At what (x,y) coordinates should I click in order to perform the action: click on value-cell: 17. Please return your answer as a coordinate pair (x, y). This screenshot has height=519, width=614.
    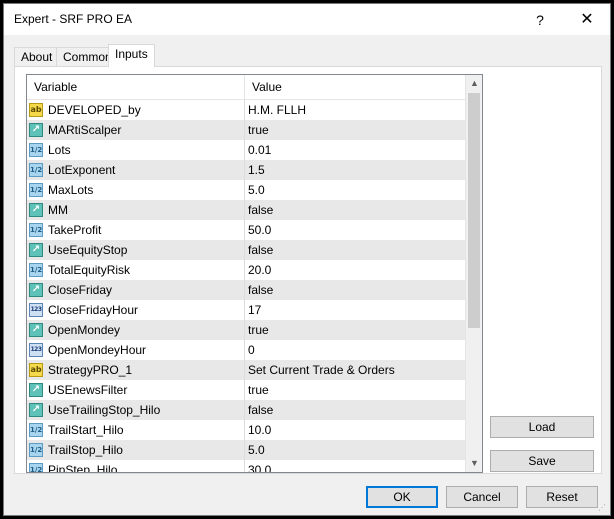
    Looking at the image, I should click on (355, 310).